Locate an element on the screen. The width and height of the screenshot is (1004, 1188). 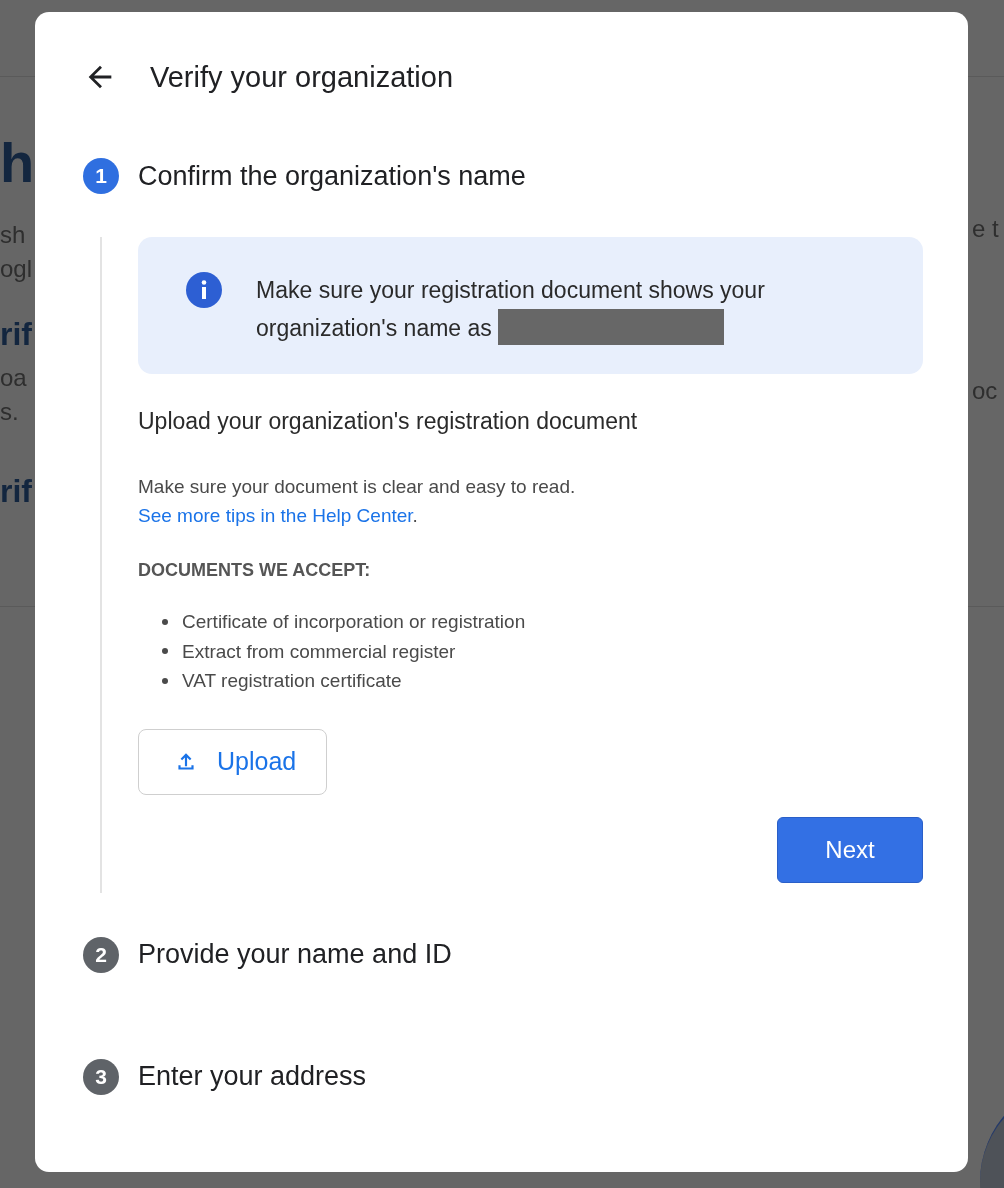
dialog-title: Verify your organization is located at coordinates (302, 77).